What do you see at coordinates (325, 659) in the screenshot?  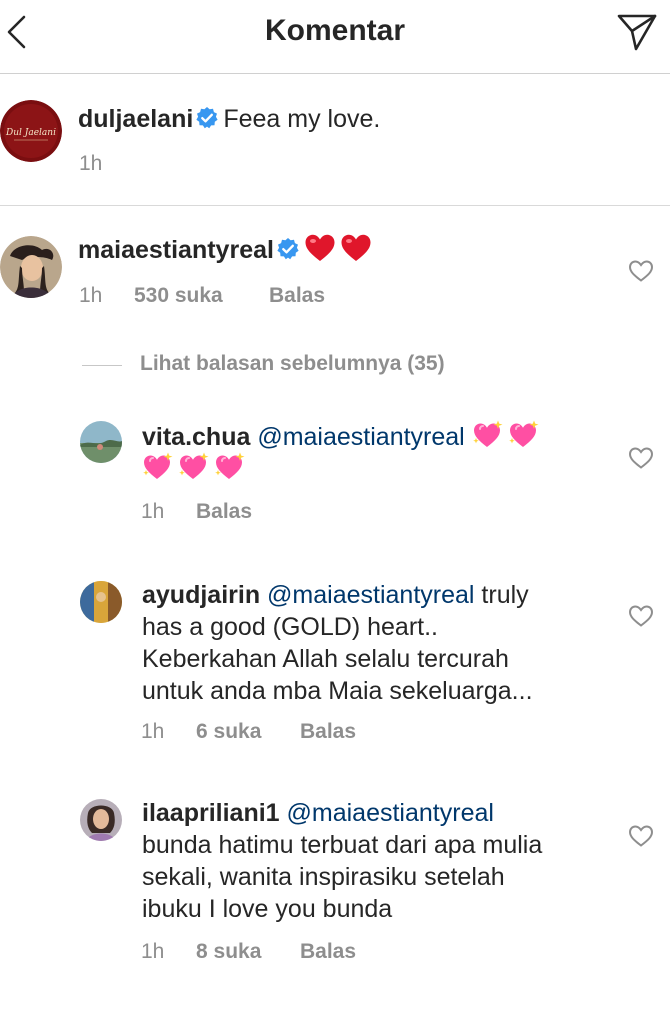 I see `reply-line-3: Keberkahan Allah selalu tercurah` at bounding box center [325, 659].